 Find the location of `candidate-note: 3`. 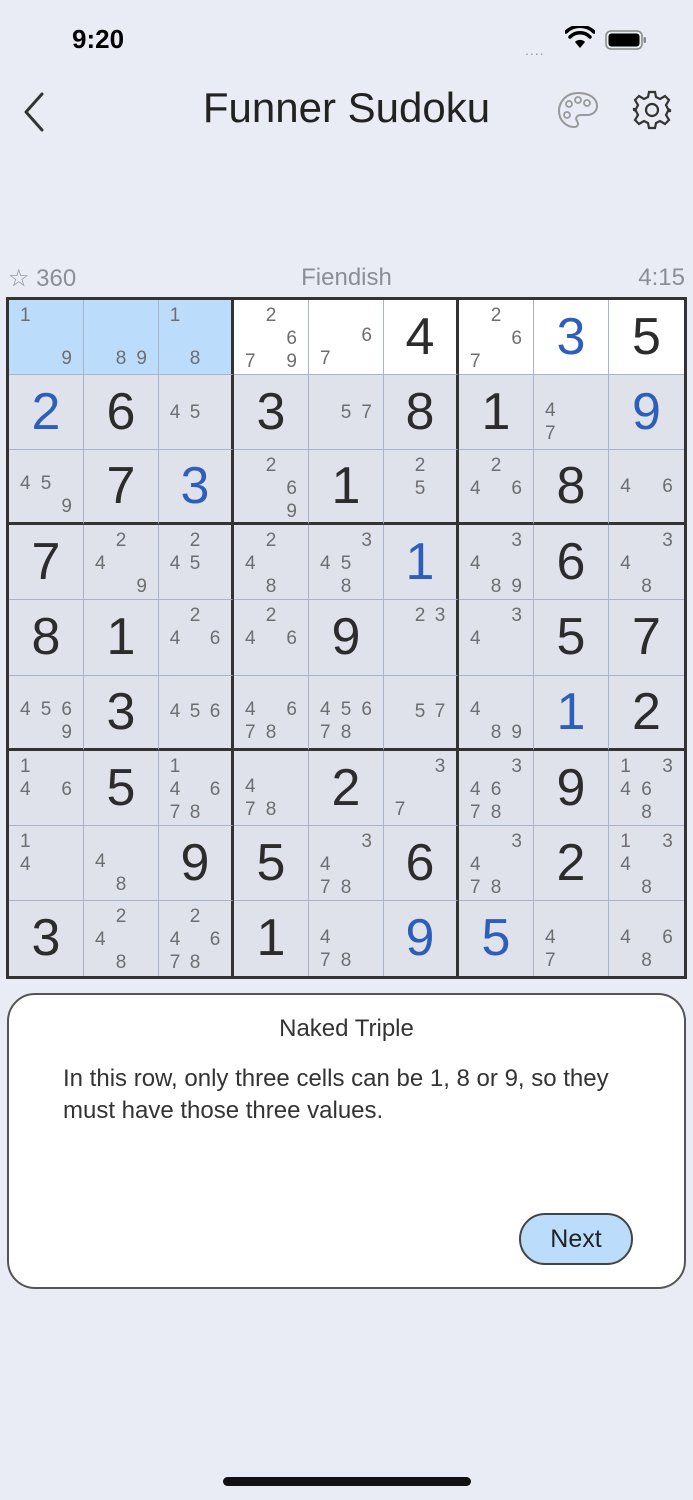

candidate-note: 3 is located at coordinates (667, 541).